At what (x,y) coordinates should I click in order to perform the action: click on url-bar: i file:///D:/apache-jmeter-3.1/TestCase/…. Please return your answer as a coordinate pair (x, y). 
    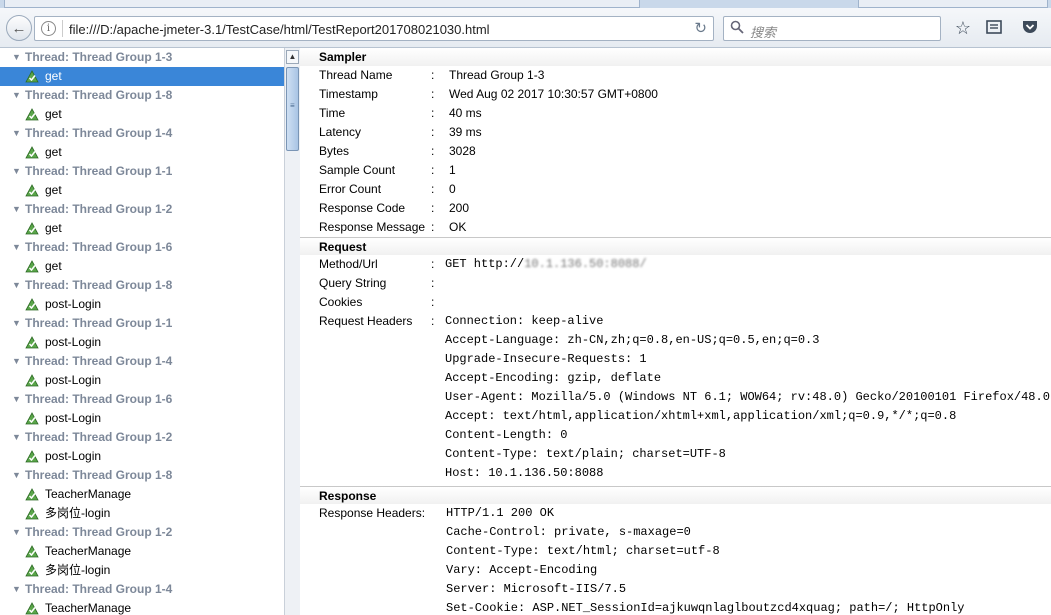
    Looking at the image, I should click on (374, 28).